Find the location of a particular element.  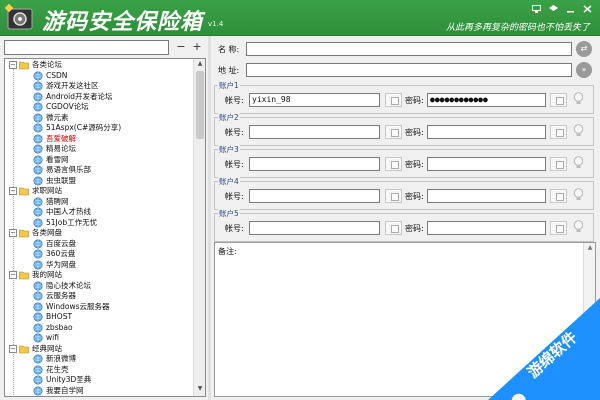

tree-site-item: 中国人才热线 is located at coordinates (99, 212).